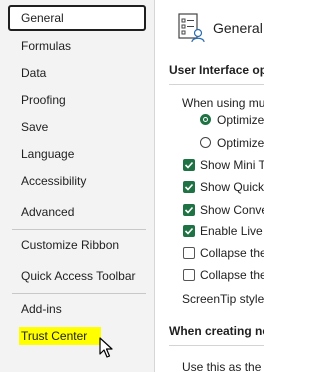 The height and width of the screenshot is (372, 320). I want to click on section-heading-ui: User Interface op, so click(216, 70).